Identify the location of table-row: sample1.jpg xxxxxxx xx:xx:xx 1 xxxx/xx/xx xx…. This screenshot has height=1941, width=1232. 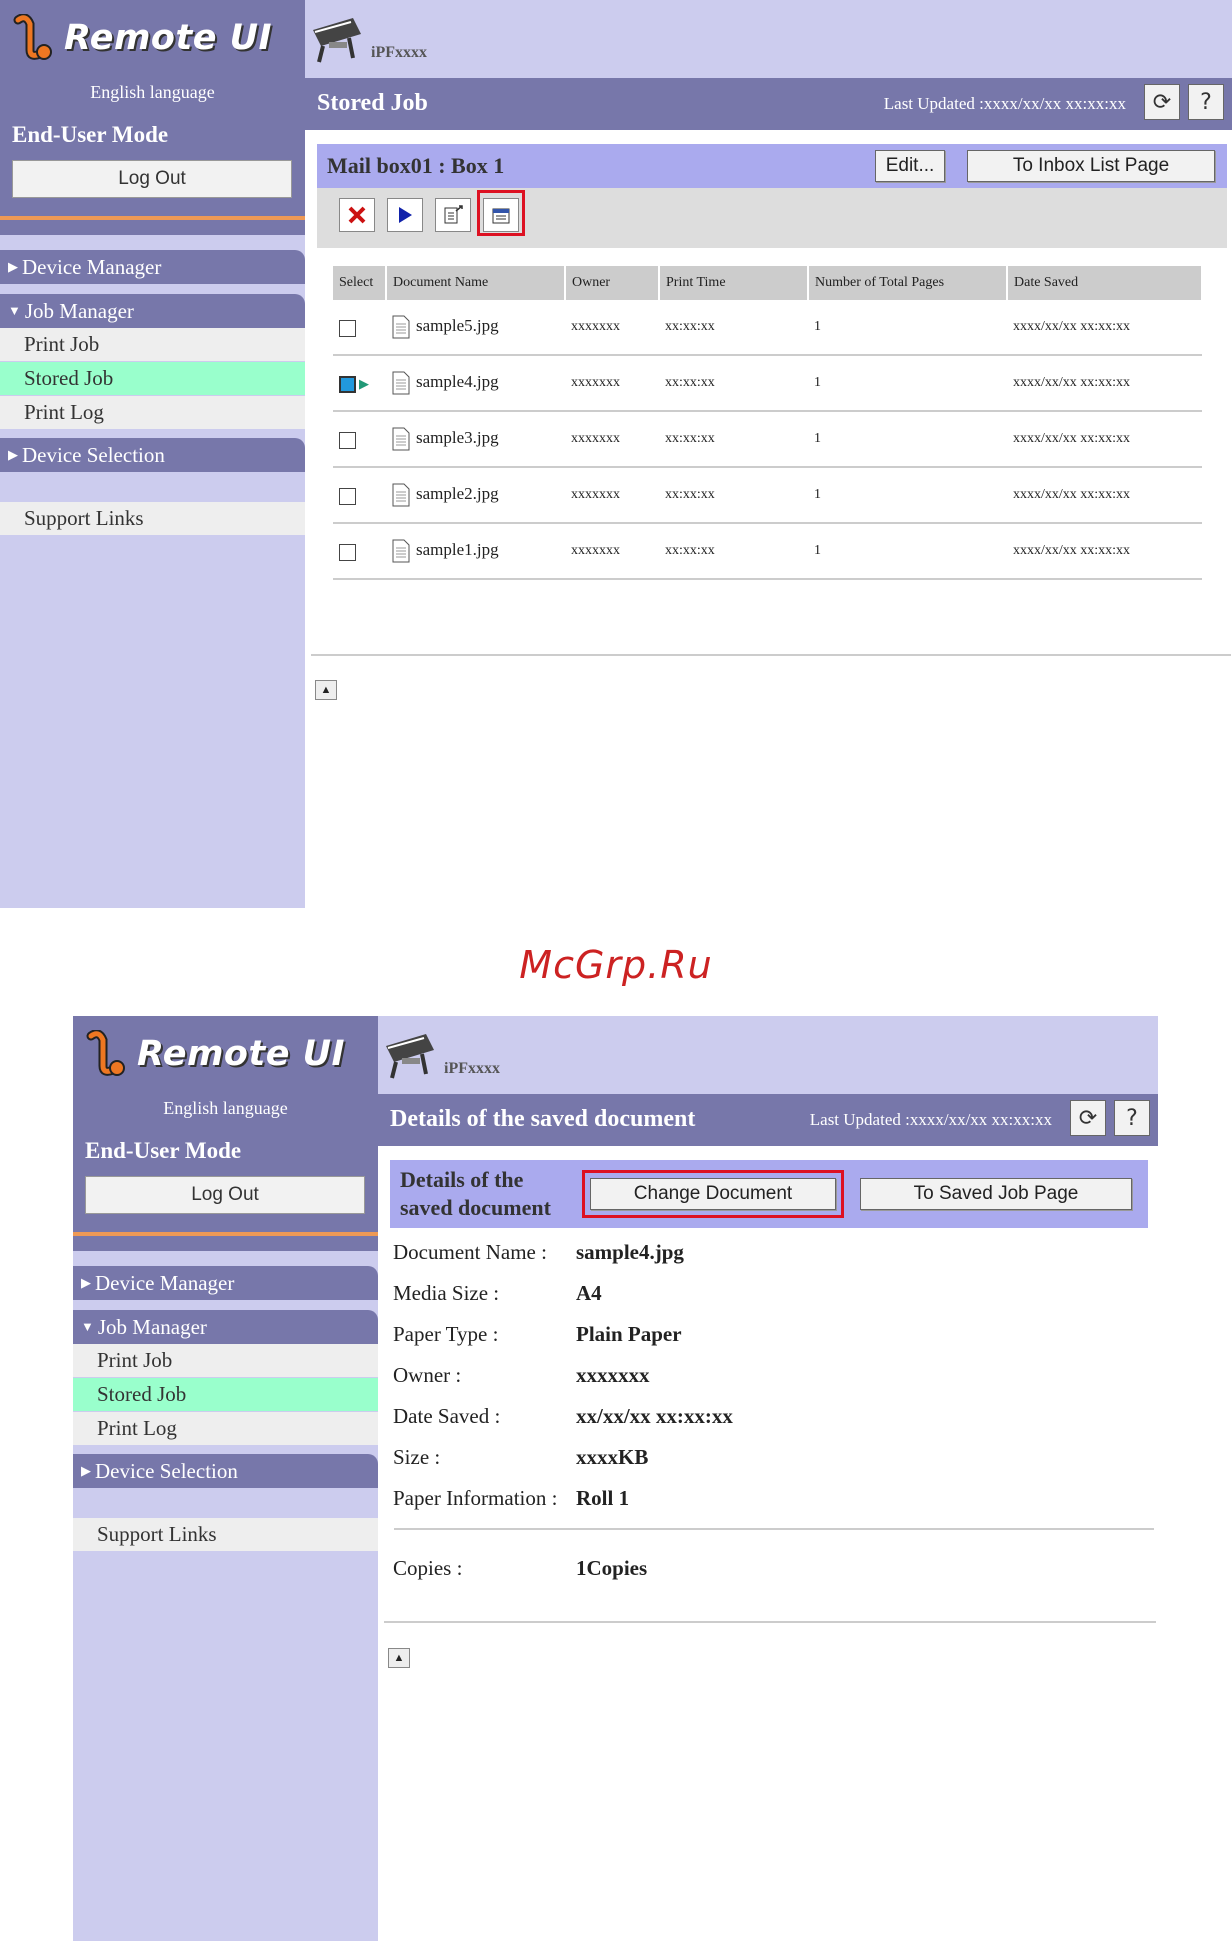
(767, 551).